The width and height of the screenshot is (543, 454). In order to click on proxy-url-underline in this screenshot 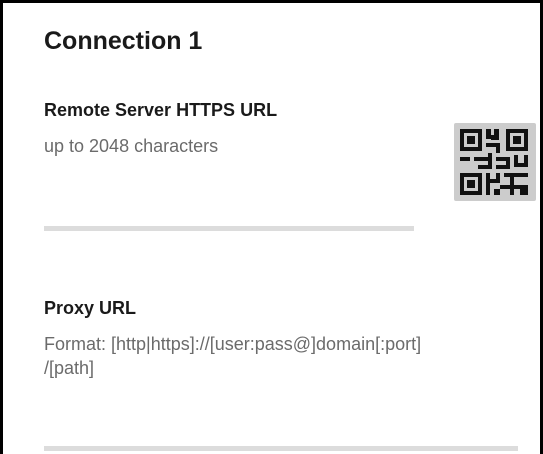, I will do `click(281, 448)`.